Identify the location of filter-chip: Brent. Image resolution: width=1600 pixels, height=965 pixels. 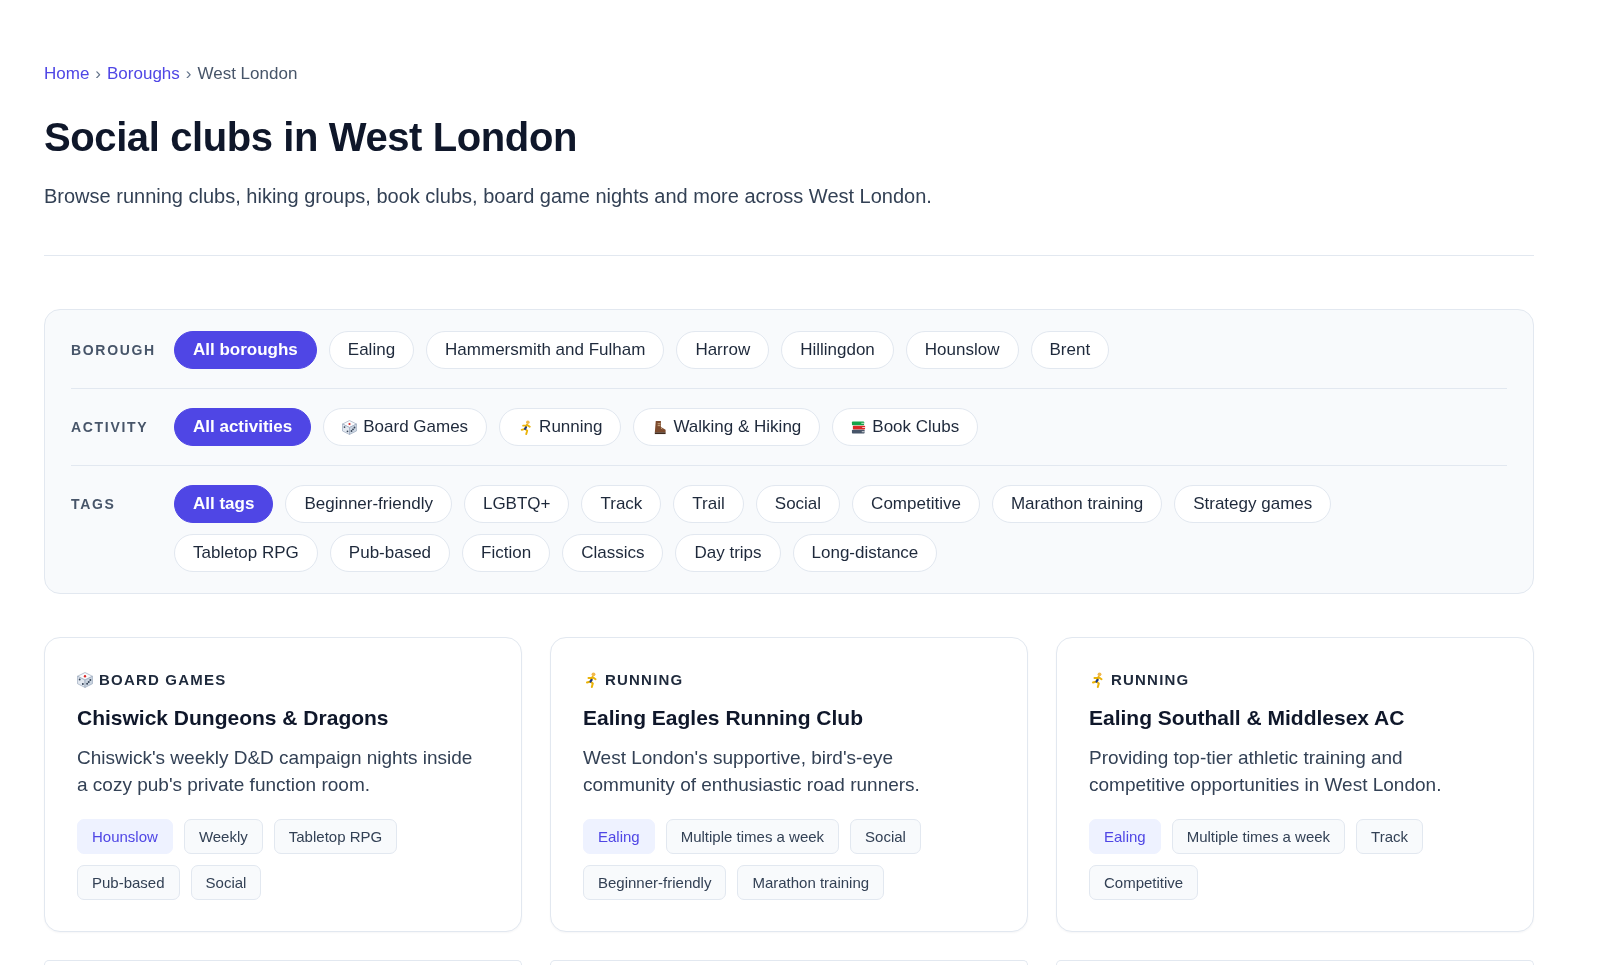
(1070, 350).